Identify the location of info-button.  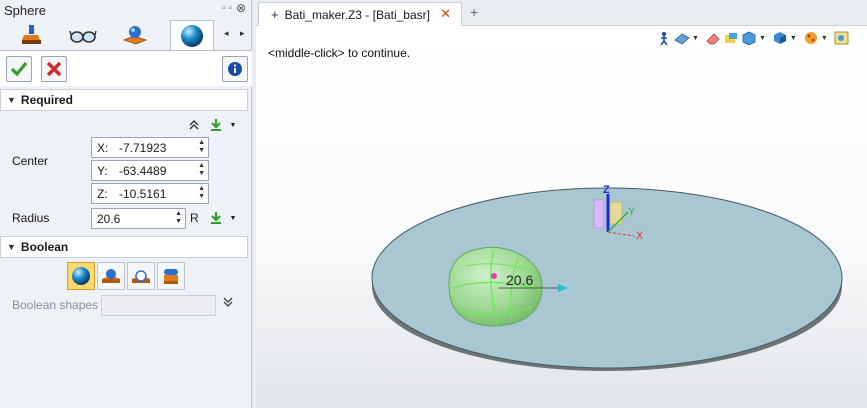
(235, 69).